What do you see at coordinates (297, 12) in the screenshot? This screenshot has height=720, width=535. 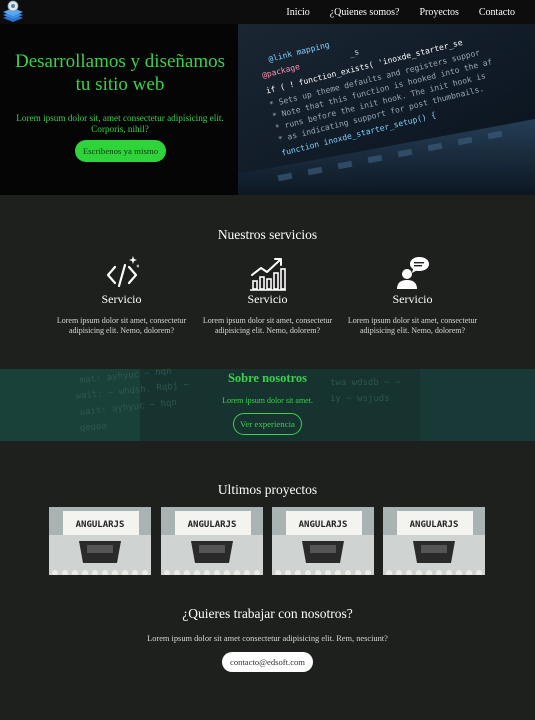 I see `nav-link-inicio: Inicio` at bounding box center [297, 12].